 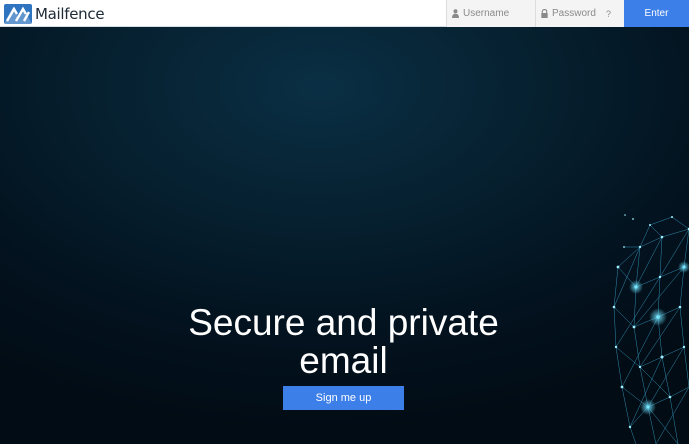 I want to click on brand-logo: Mailfence, so click(x=54, y=13).